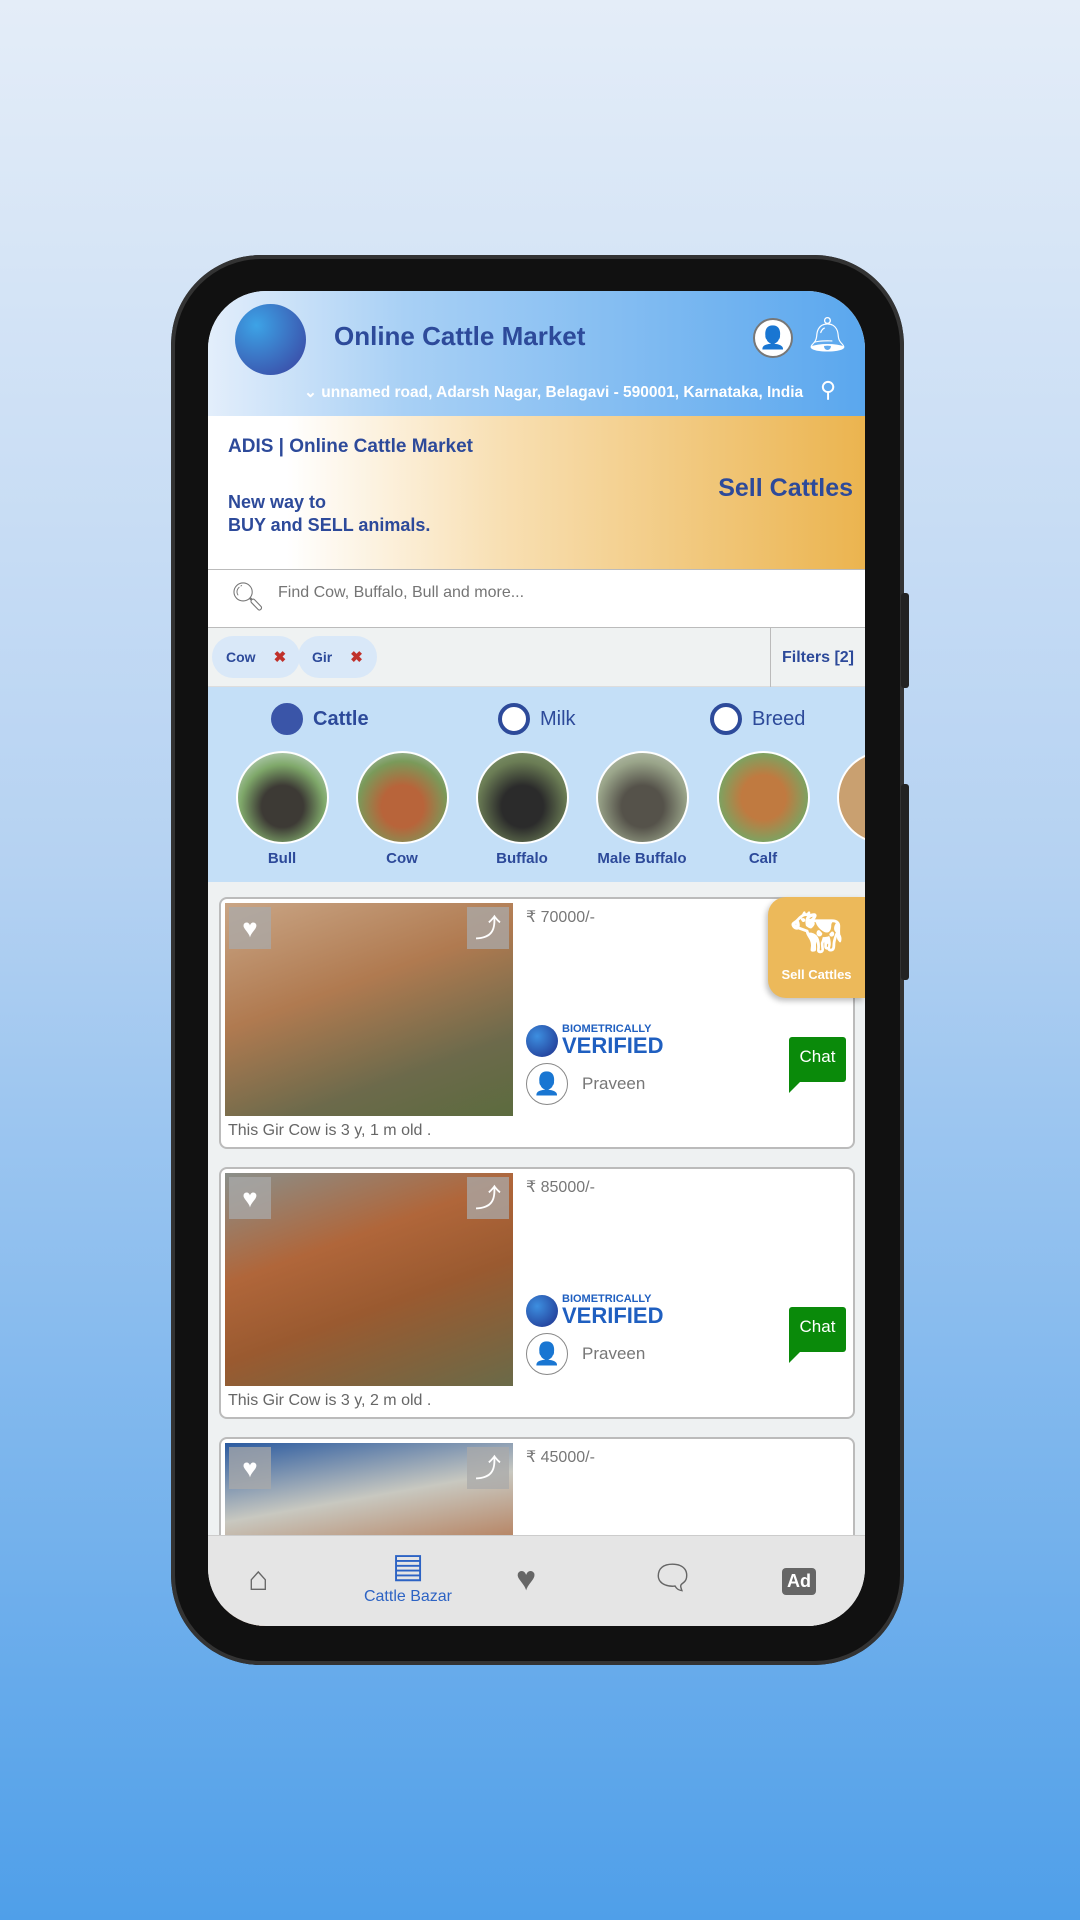  Describe the element at coordinates (850, 797) in the screenshot. I see `category-image` at that location.